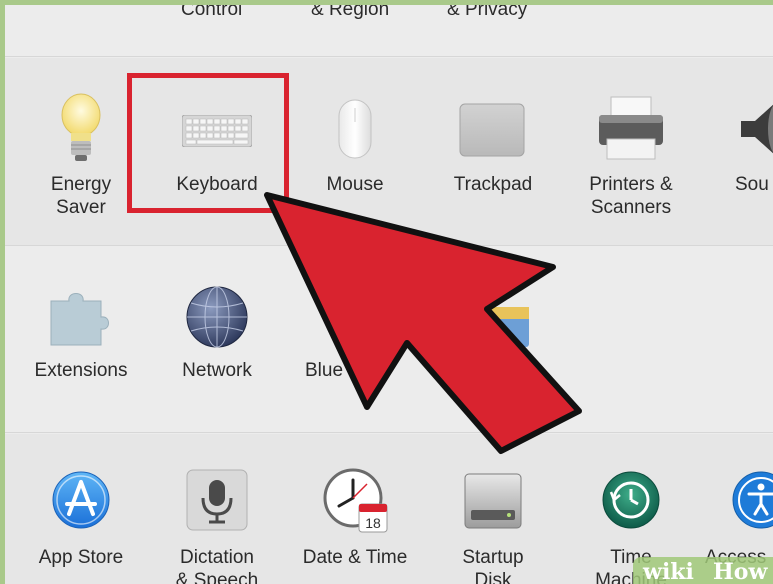  Describe the element at coordinates (493, 577) in the screenshot. I see `pref-label-startup-2: Disk` at that location.